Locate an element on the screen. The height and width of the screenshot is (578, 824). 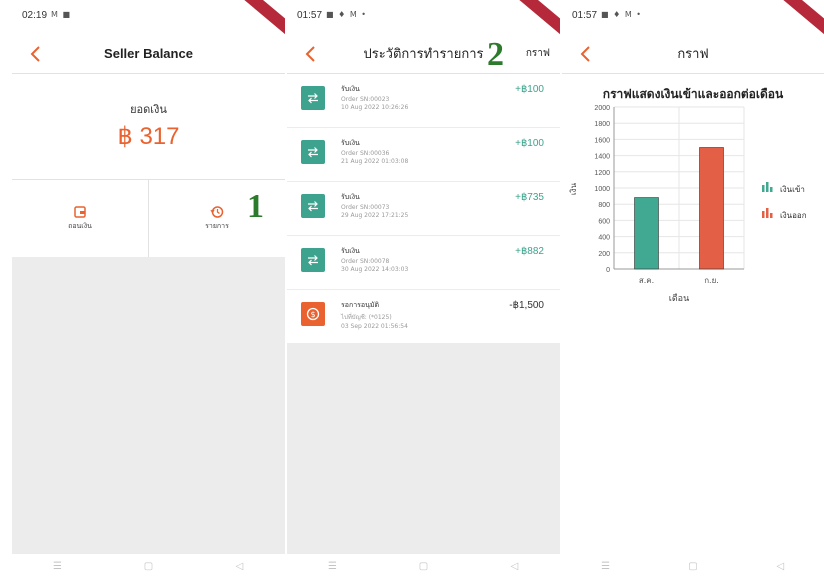
app-bar: กราฟ is located at coordinates (693, 54).